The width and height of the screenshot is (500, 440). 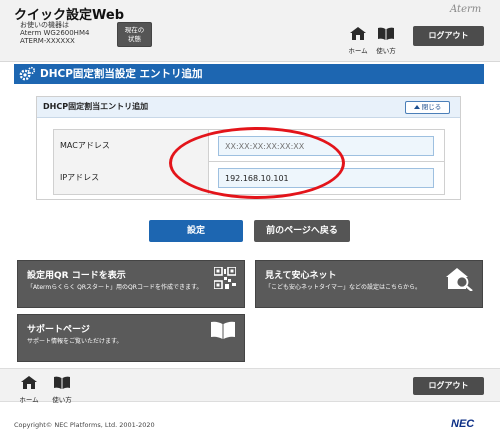 What do you see at coordinates (358, 51) in the screenshot?
I see `nav-home-label: ホーム` at bounding box center [358, 51].